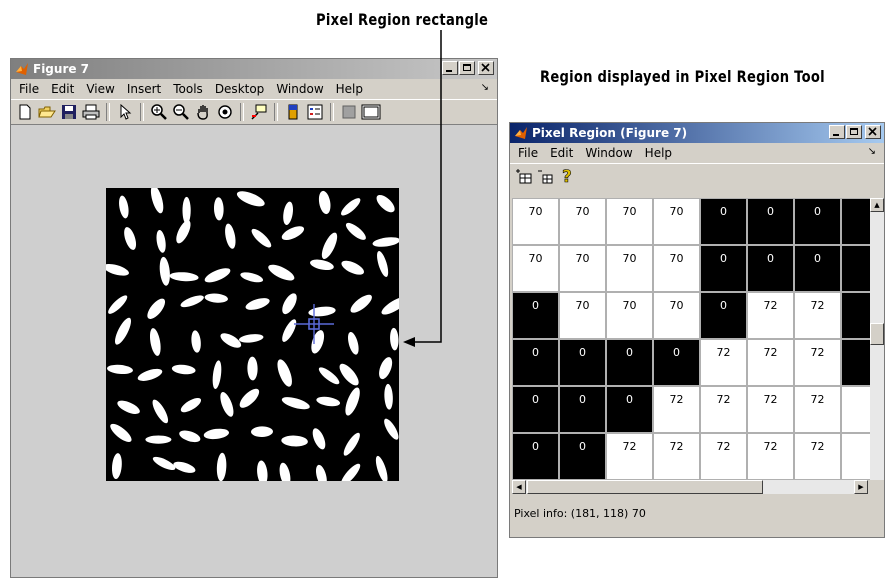  What do you see at coordinates (254, 69) in the screenshot?
I see `figure-titlebar: Figure 7` at bounding box center [254, 69].